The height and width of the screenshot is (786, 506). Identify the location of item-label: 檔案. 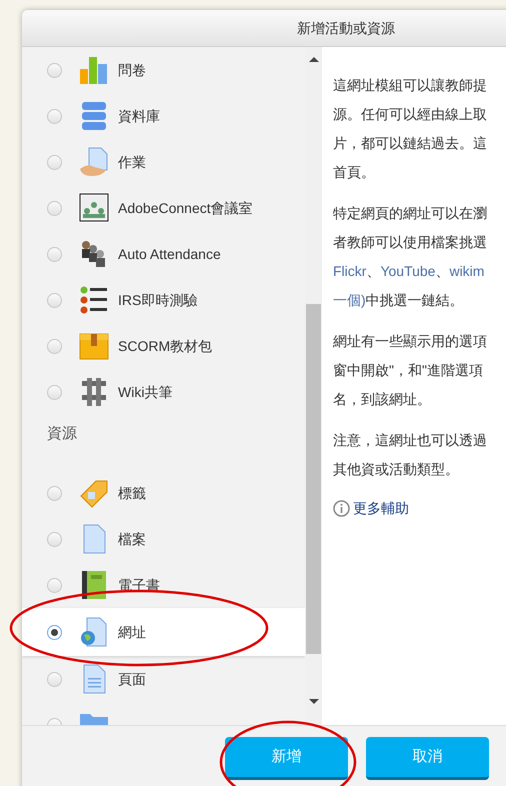
(132, 539).